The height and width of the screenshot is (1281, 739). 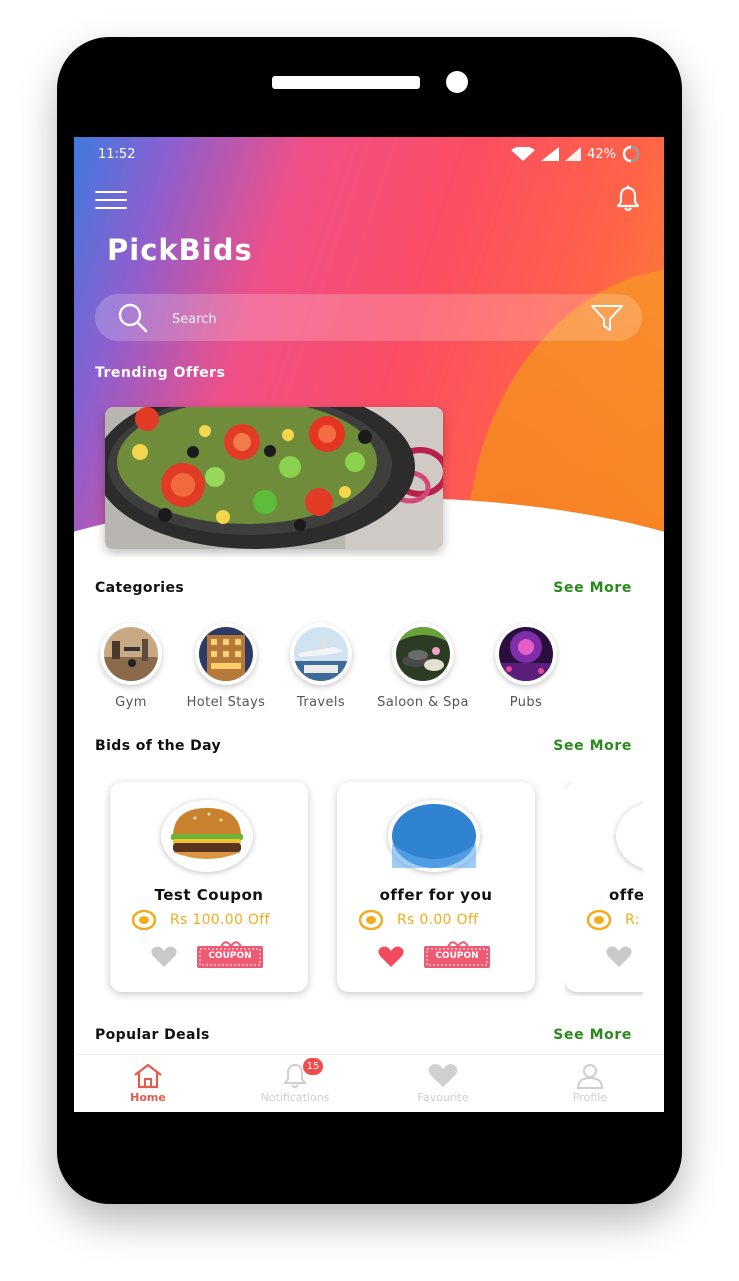 What do you see at coordinates (628, 199) in the screenshot?
I see `bell-icon` at bounding box center [628, 199].